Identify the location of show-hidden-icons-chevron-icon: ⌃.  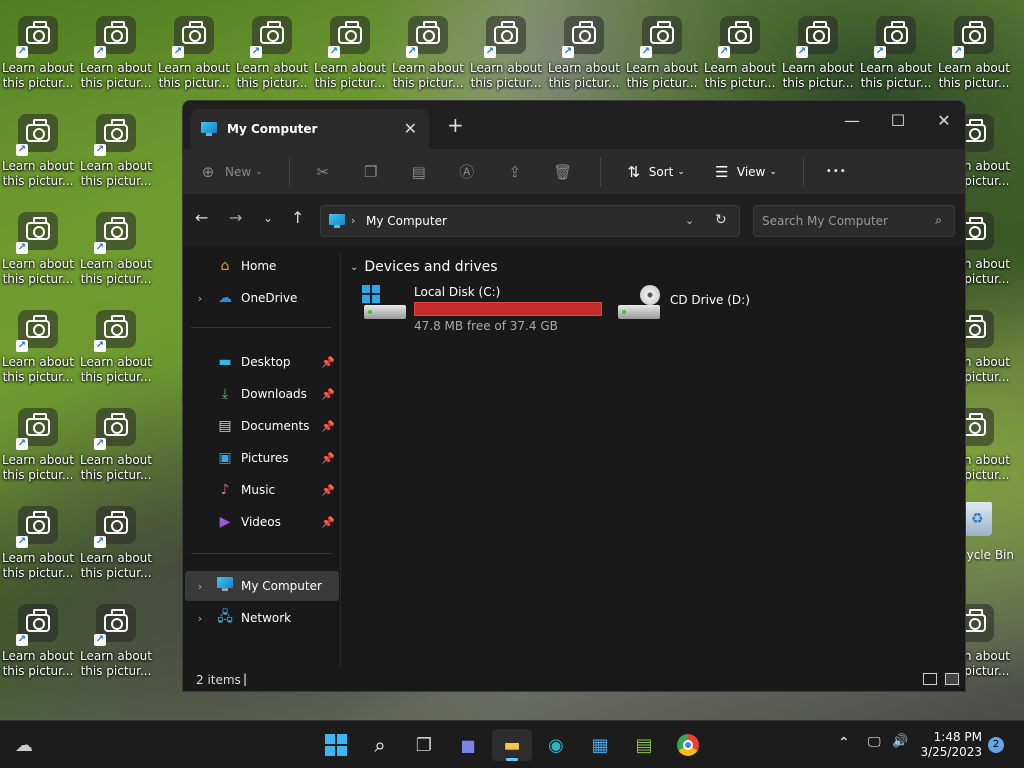
(844, 743).